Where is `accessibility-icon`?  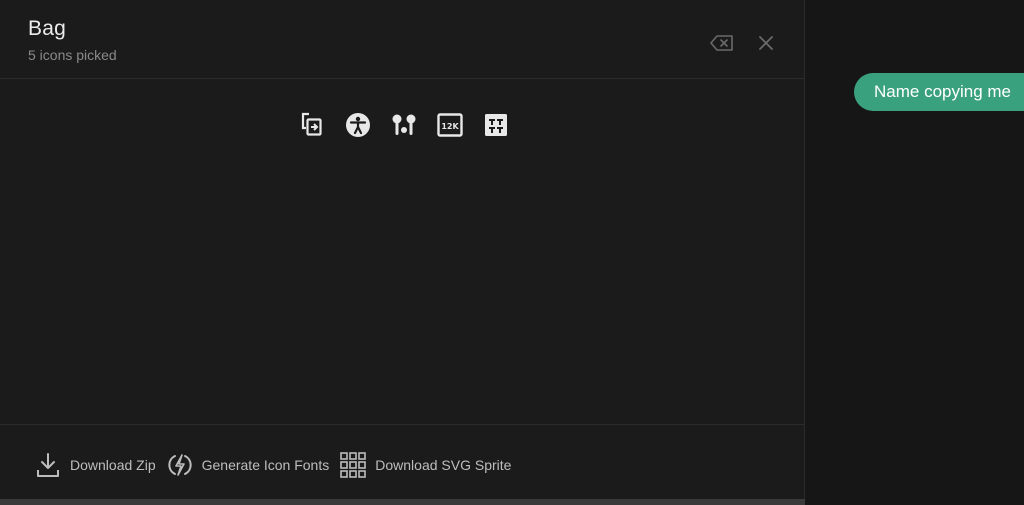
accessibility-icon is located at coordinates (358, 125).